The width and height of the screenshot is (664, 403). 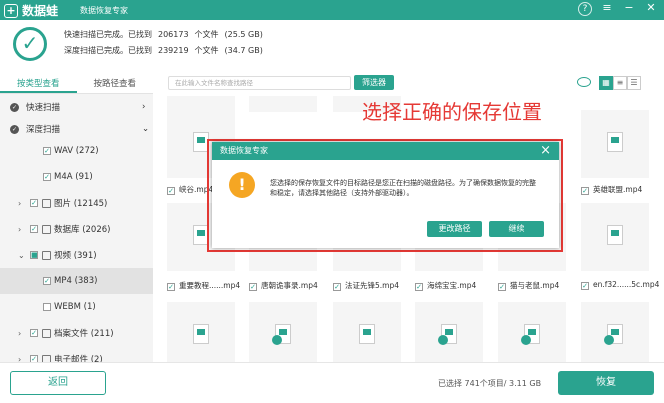 I want to click on image-icon, so click(x=46, y=203).